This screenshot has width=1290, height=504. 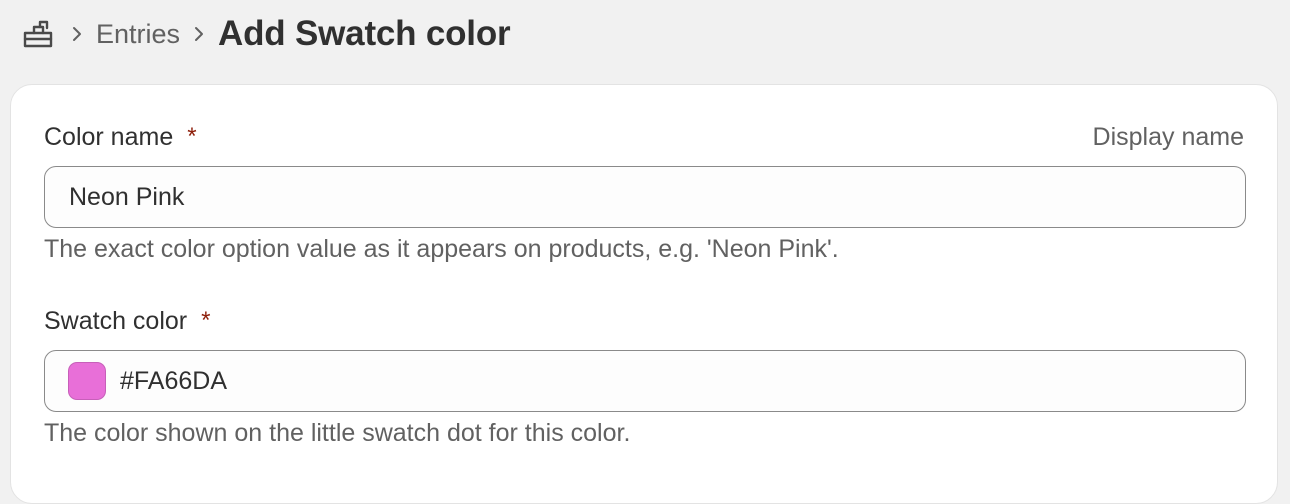 I want to click on swatch-color-label: Swatch color *, so click(x=126, y=321).